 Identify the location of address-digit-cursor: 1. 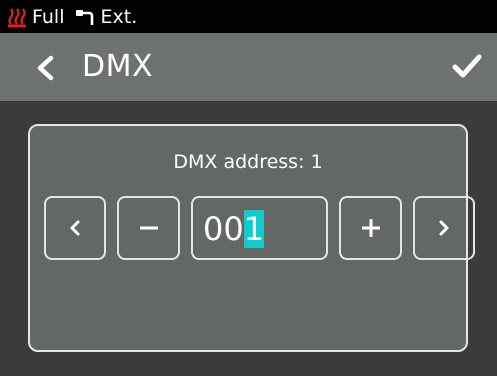
(254, 229).